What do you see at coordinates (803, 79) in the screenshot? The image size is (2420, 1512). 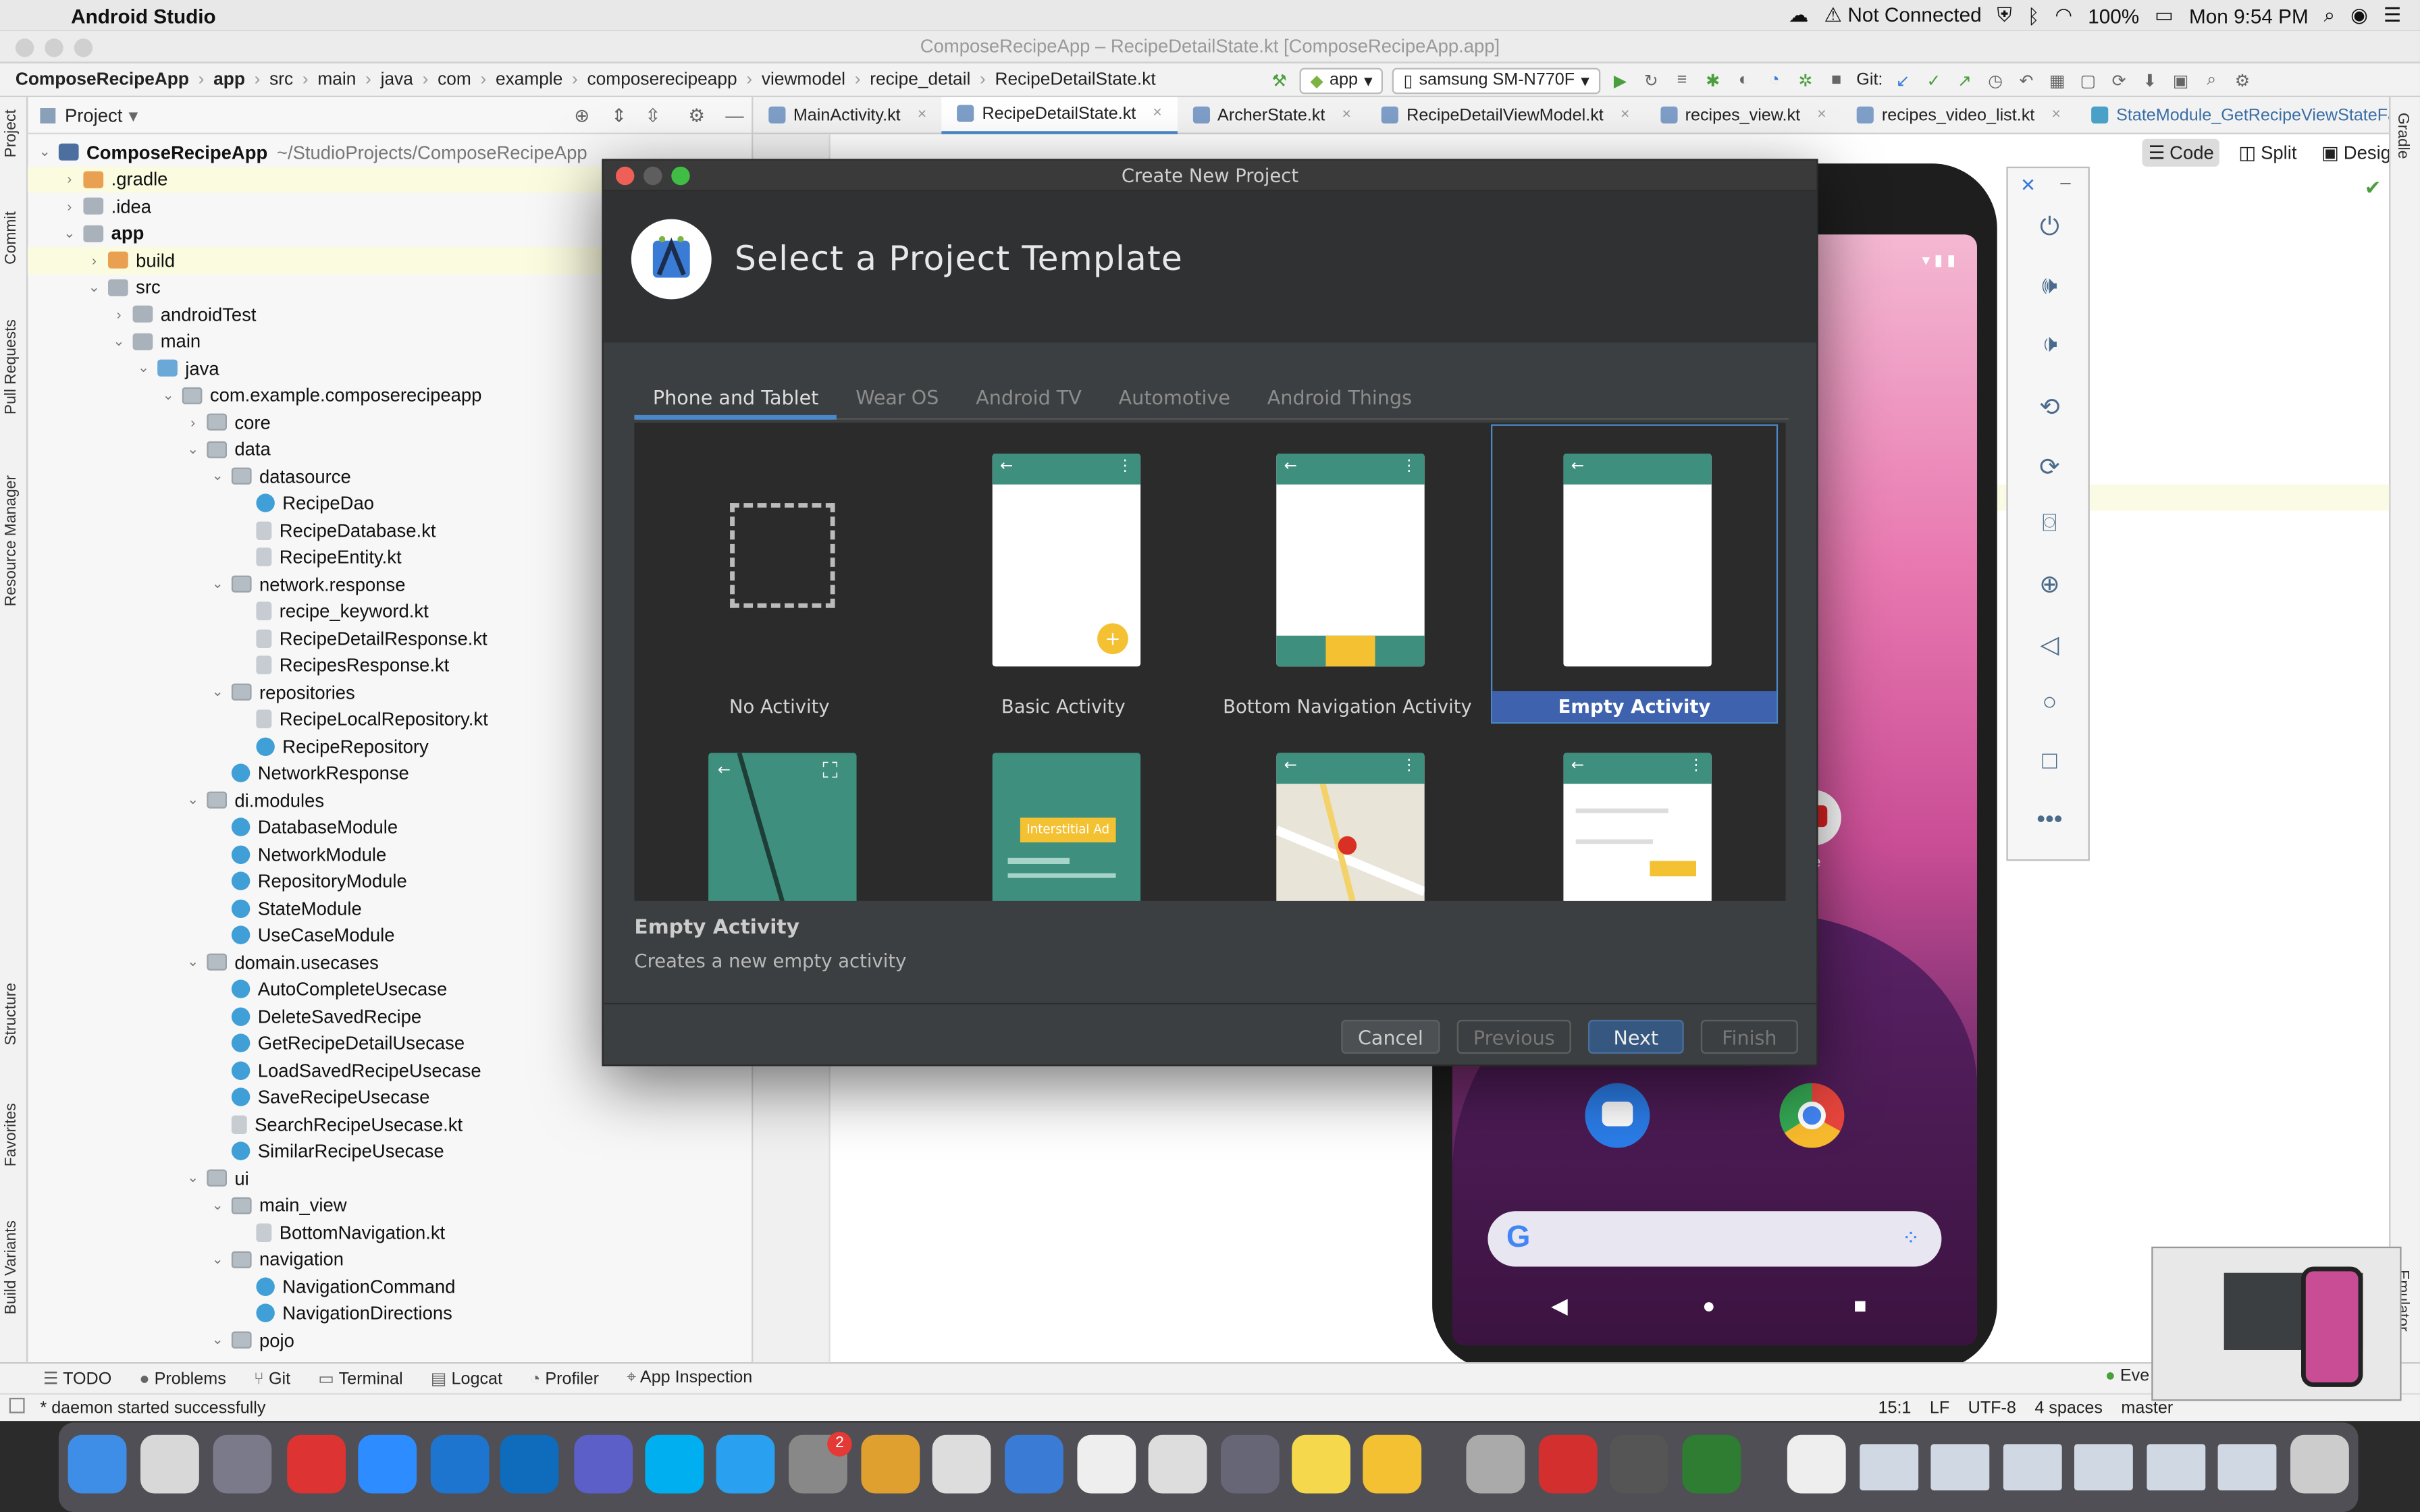 I see `breadcrumb-item: viewmodel` at bounding box center [803, 79].